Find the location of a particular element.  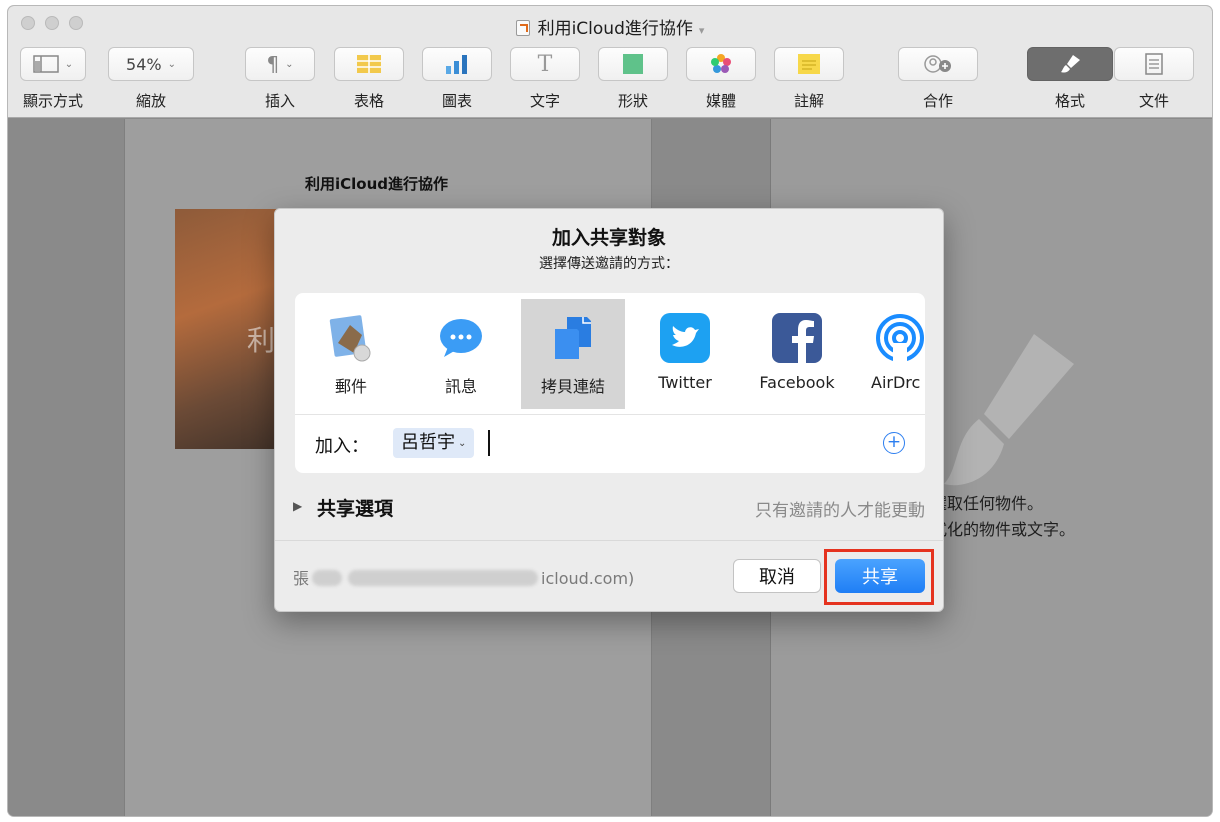

format-label: 格式 is located at coordinates (1070, 101).